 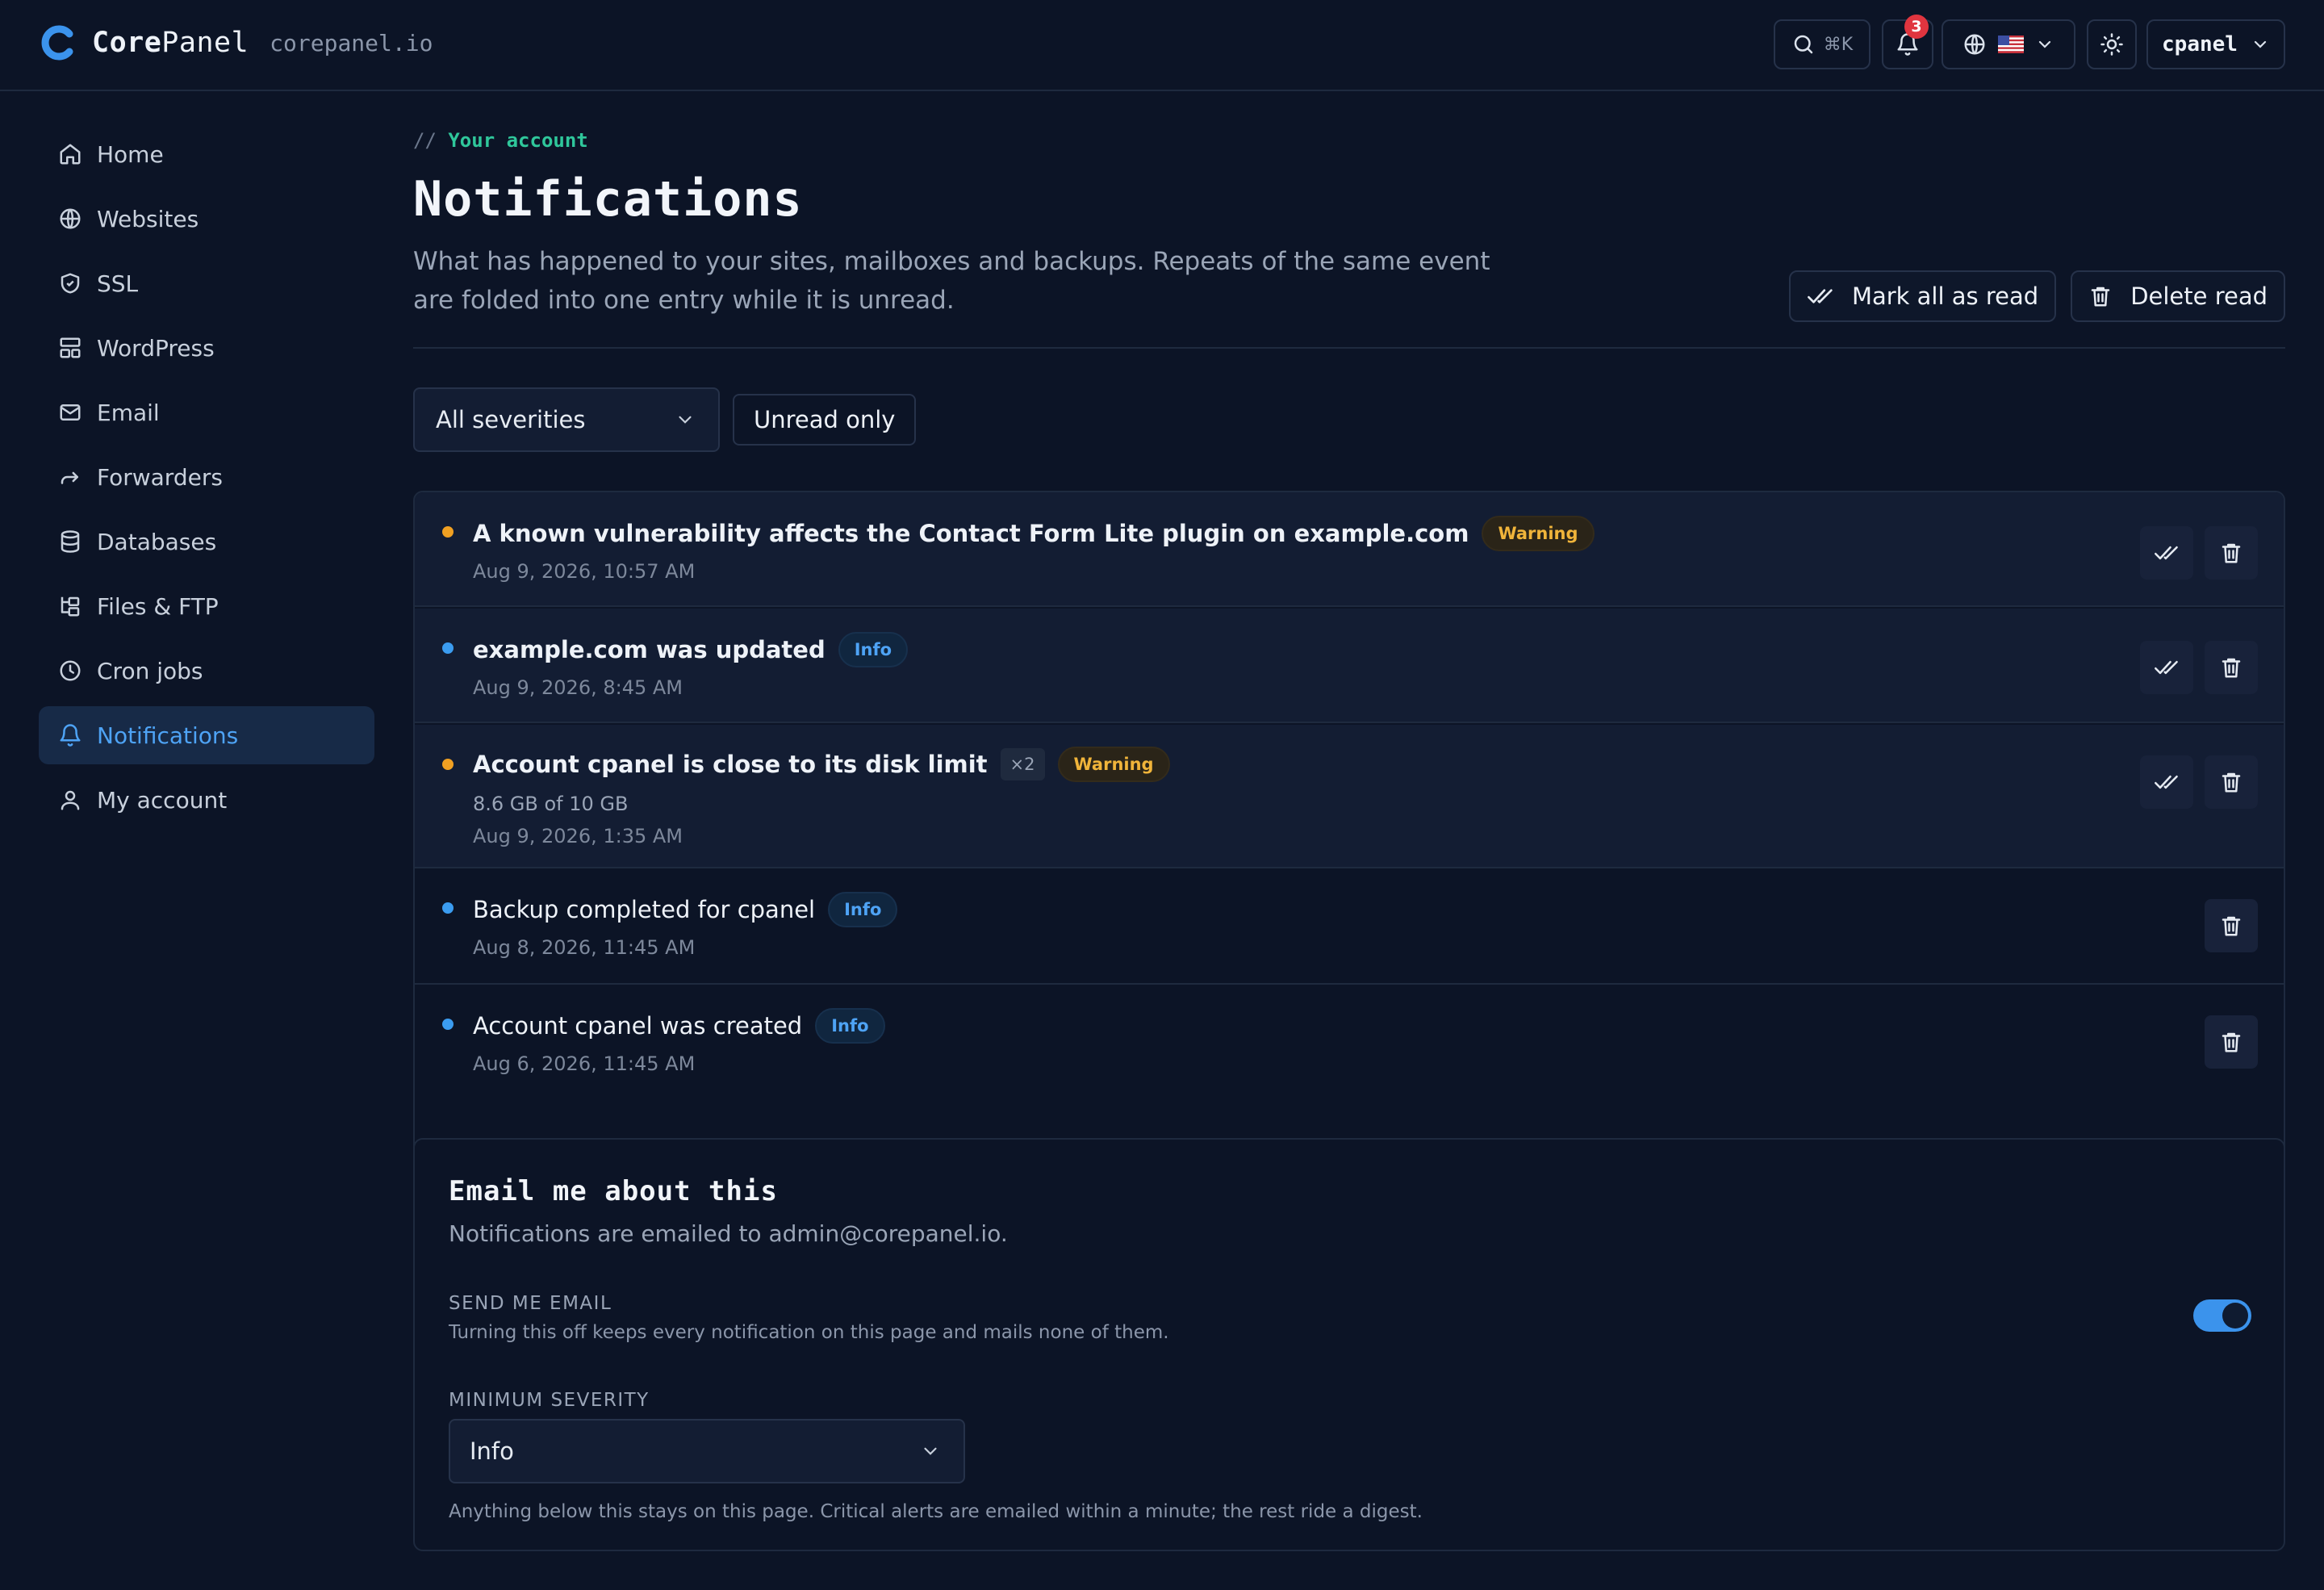 What do you see at coordinates (644, 909) in the screenshot?
I see `notification-title: Backup completed for cpanel` at bounding box center [644, 909].